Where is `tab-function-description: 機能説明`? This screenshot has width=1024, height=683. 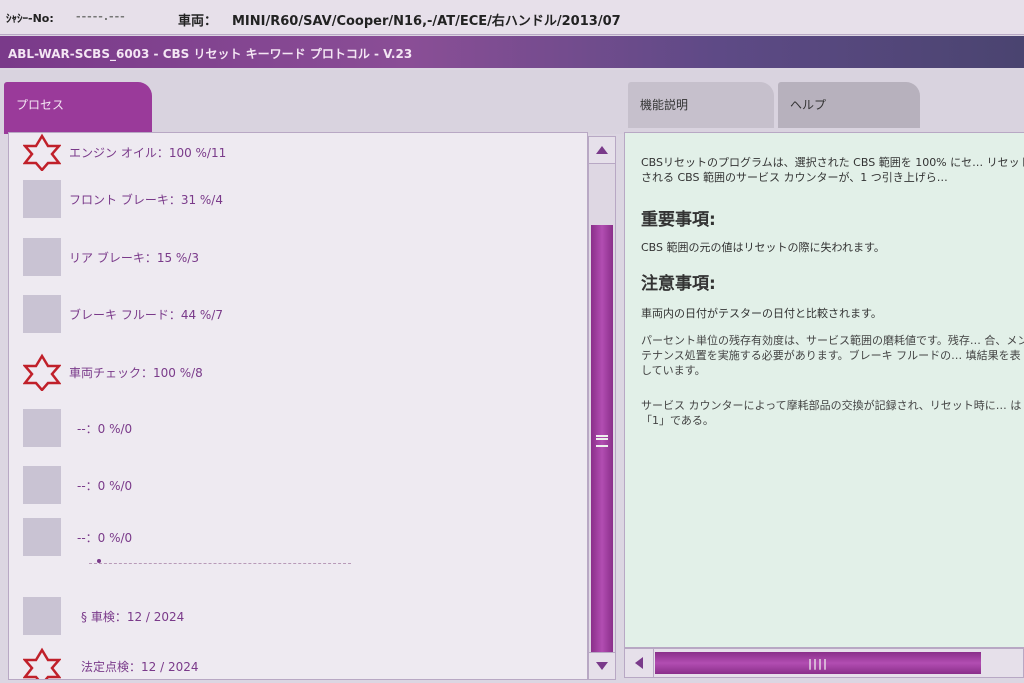 tab-function-description: 機能説明 is located at coordinates (701, 105).